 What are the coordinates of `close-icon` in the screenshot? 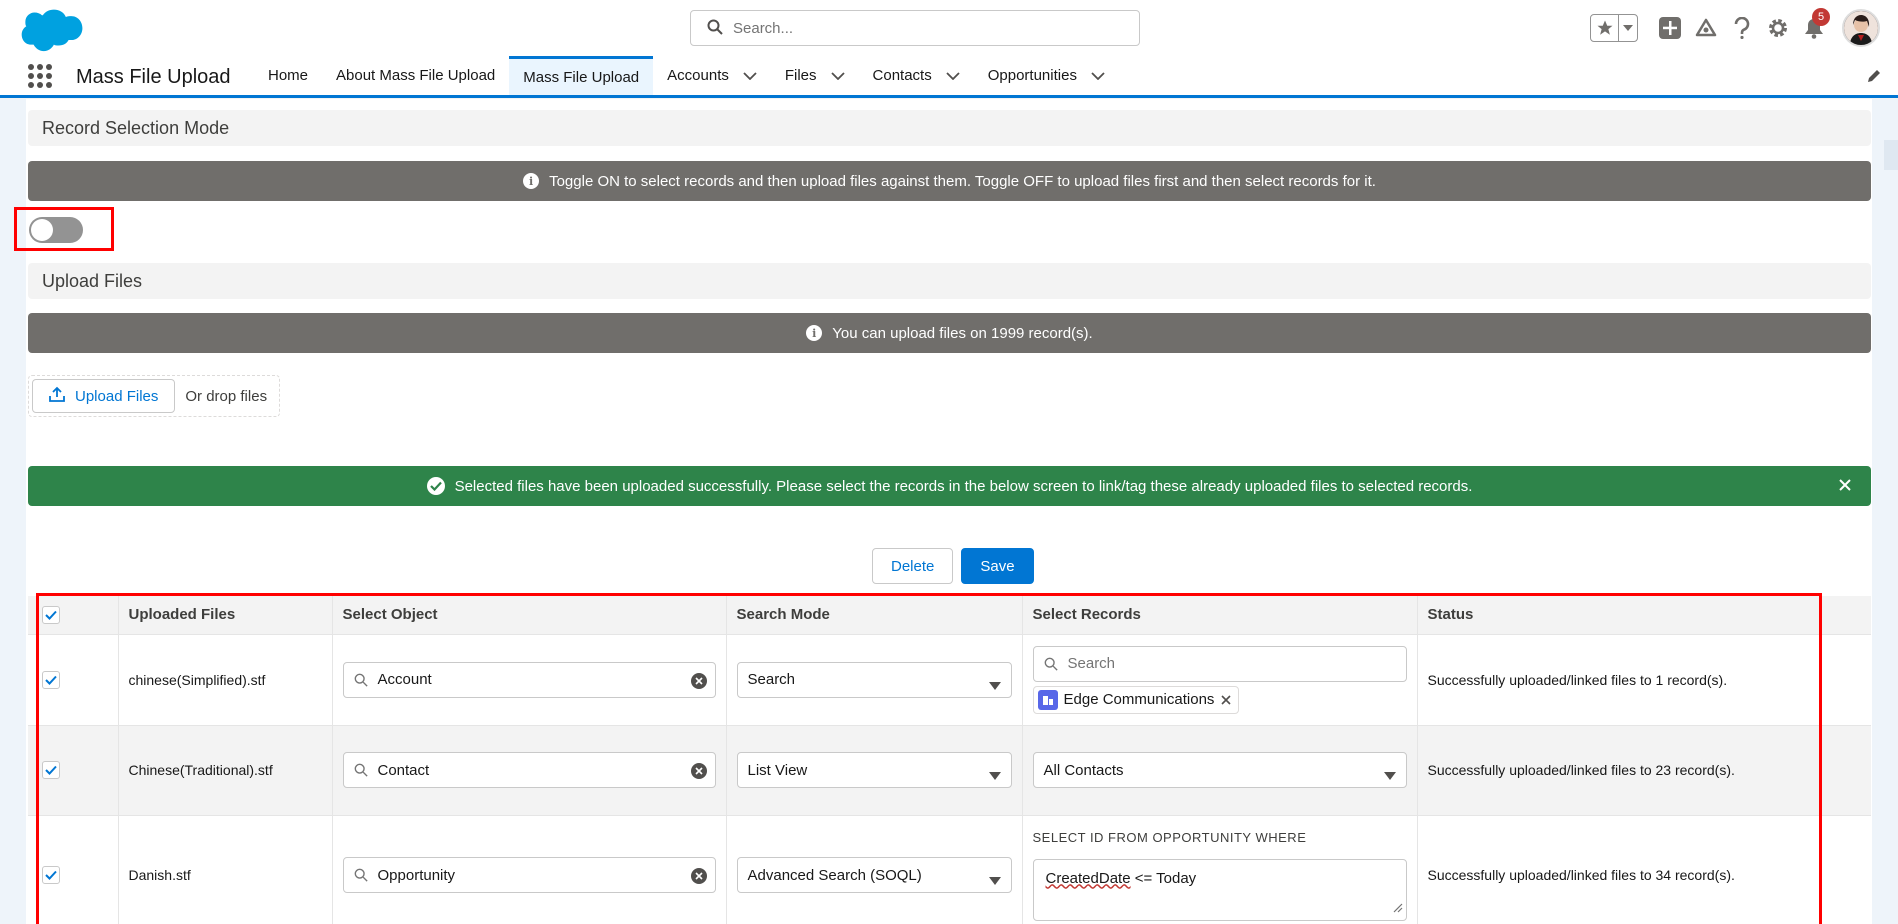 It's located at (1845, 487).